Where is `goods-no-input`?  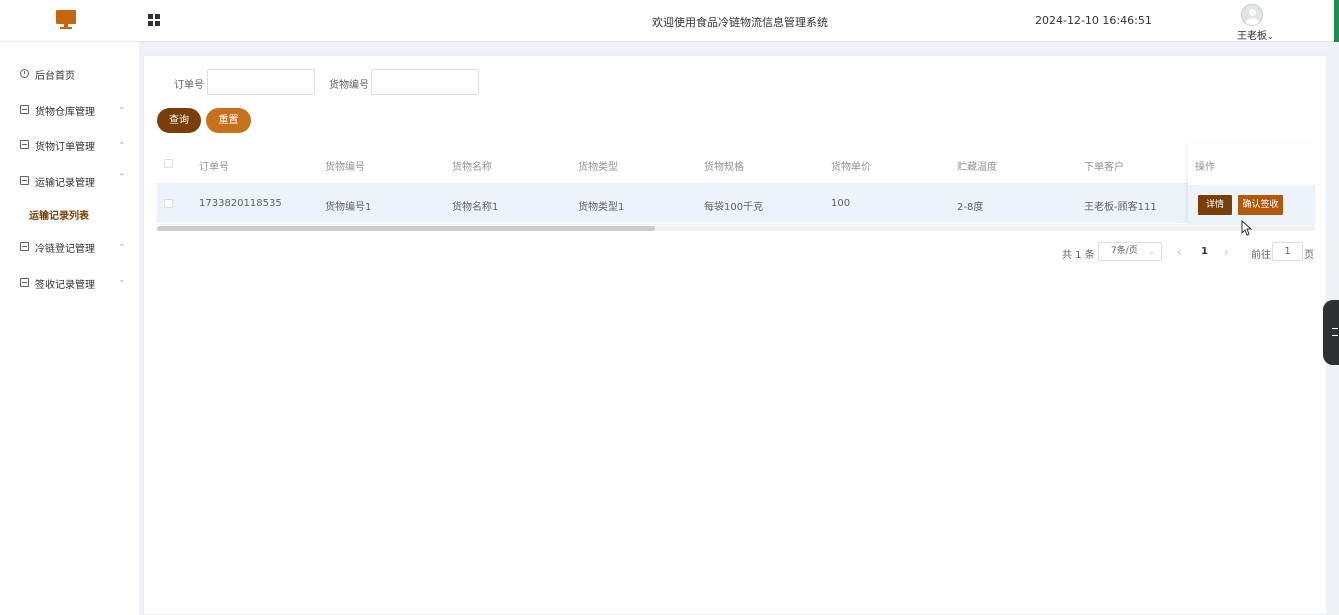 goods-no-input is located at coordinates (425, 82).